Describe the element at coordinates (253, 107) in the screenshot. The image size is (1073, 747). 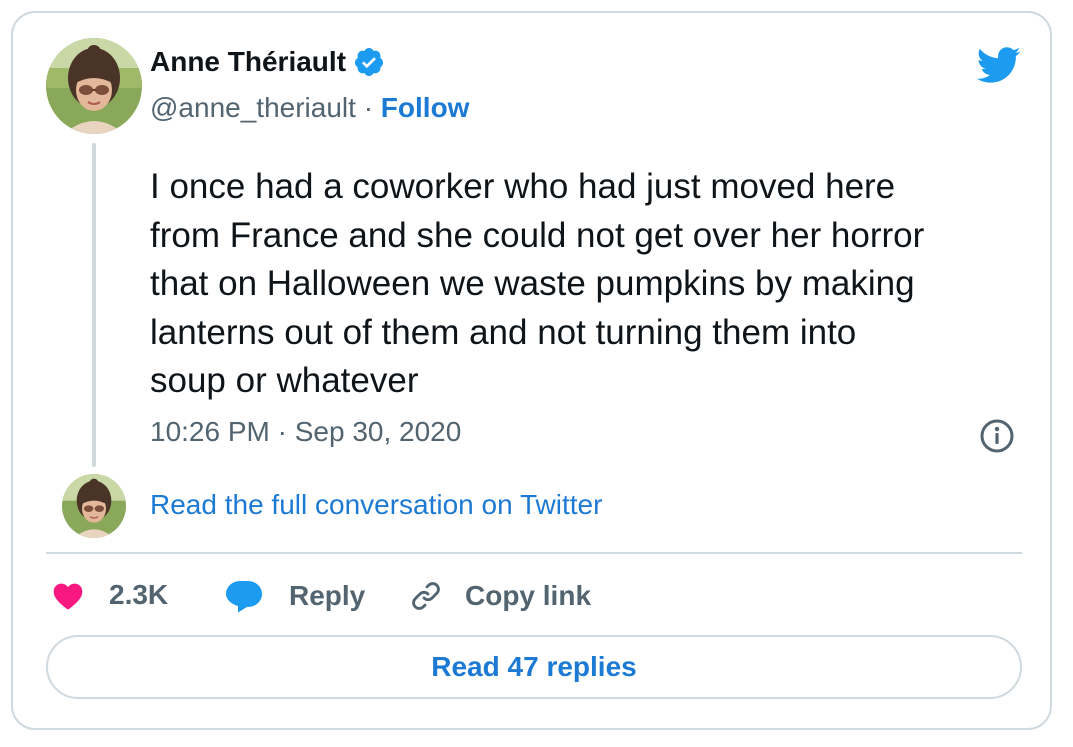
I see `author-handle: @anne_theriault` at that location.